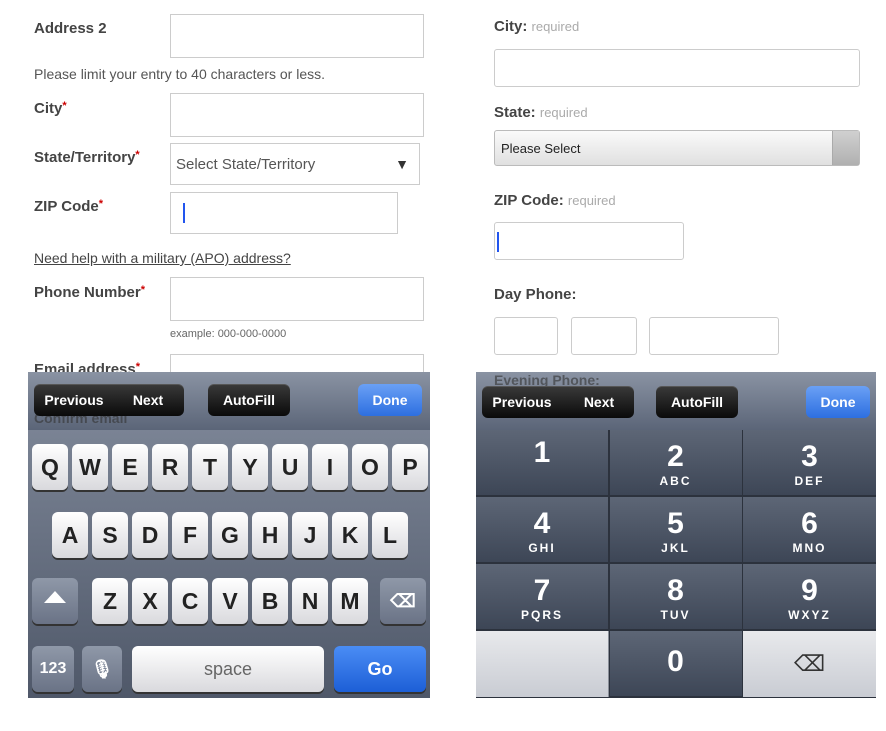  I want to click on key-l: L, so click(390, 535).